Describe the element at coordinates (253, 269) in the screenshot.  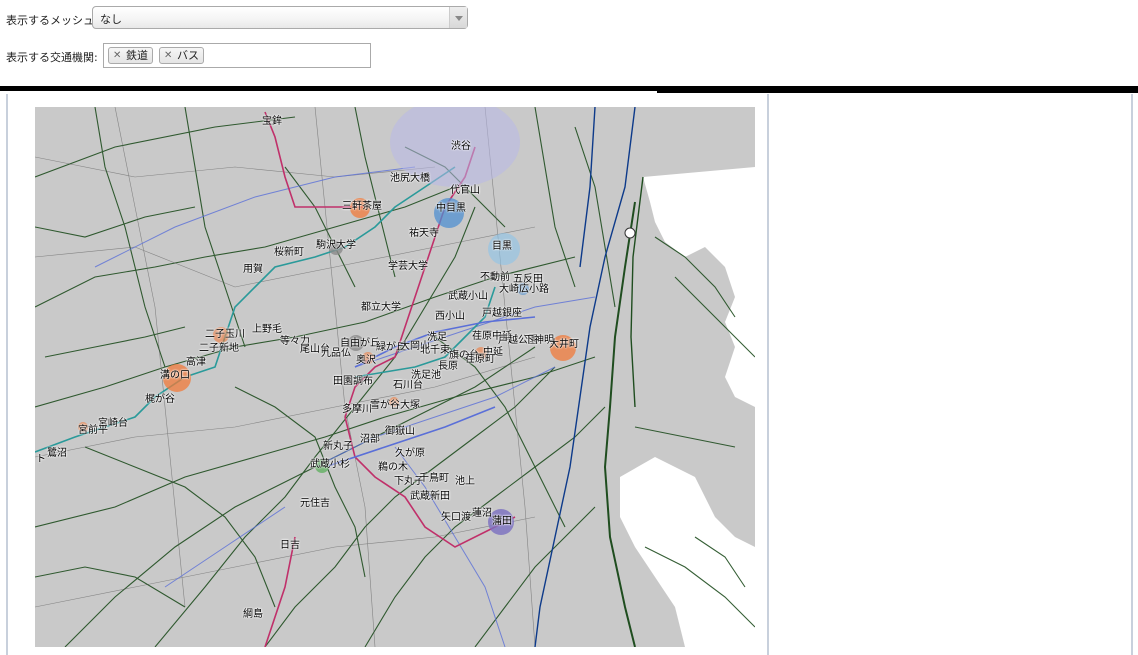
I see `station-label: 用賀` at that location.